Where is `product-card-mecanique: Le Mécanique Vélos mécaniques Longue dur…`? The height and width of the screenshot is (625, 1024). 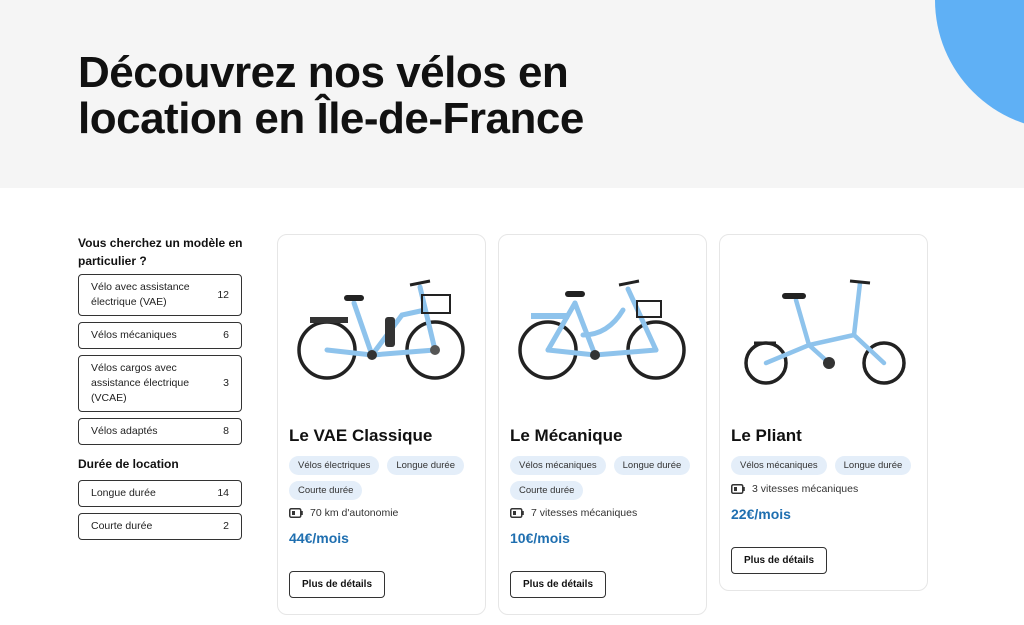 product-card-mecanique: Le Mécanique Vélos mécaniques Longue dur… is located at coordinates (602, 424).